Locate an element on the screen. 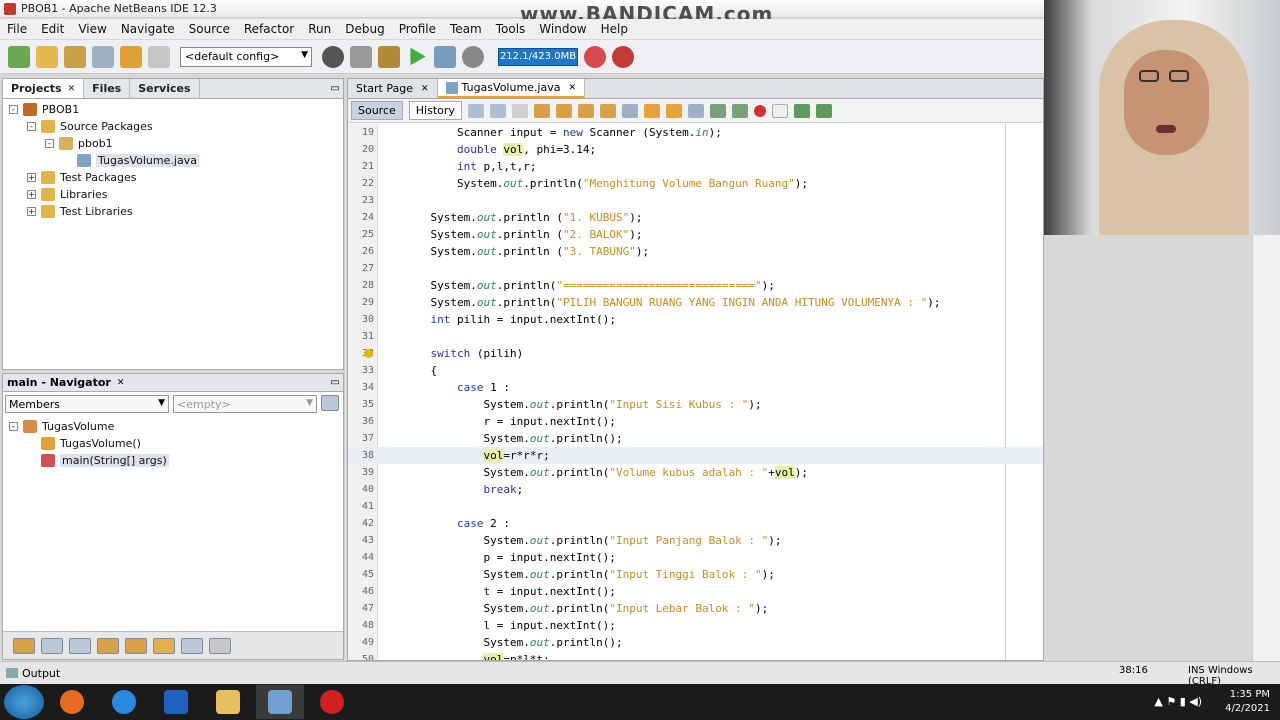 Image resolution: width=1280 pixels, height=720 pixels. gc-icon is located at coordinates (595, 56).